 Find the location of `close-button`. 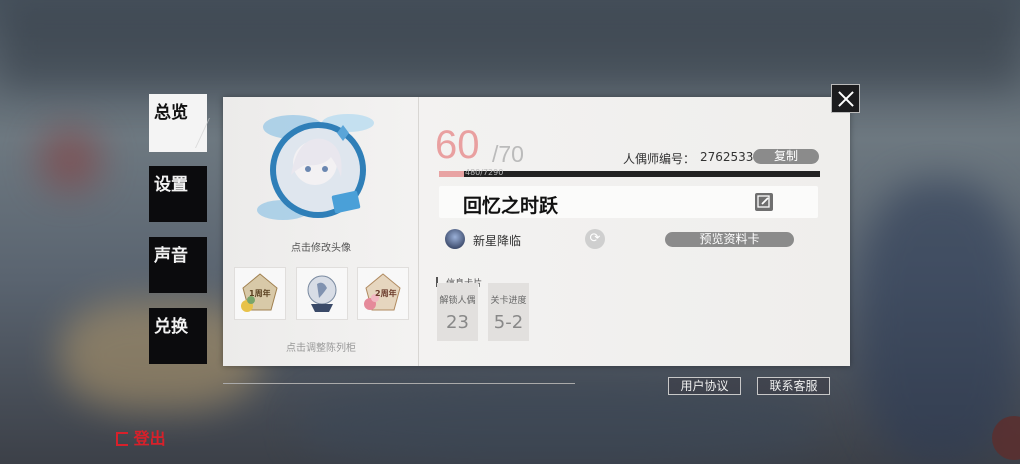

close-button is located at coordinates (845, 98).